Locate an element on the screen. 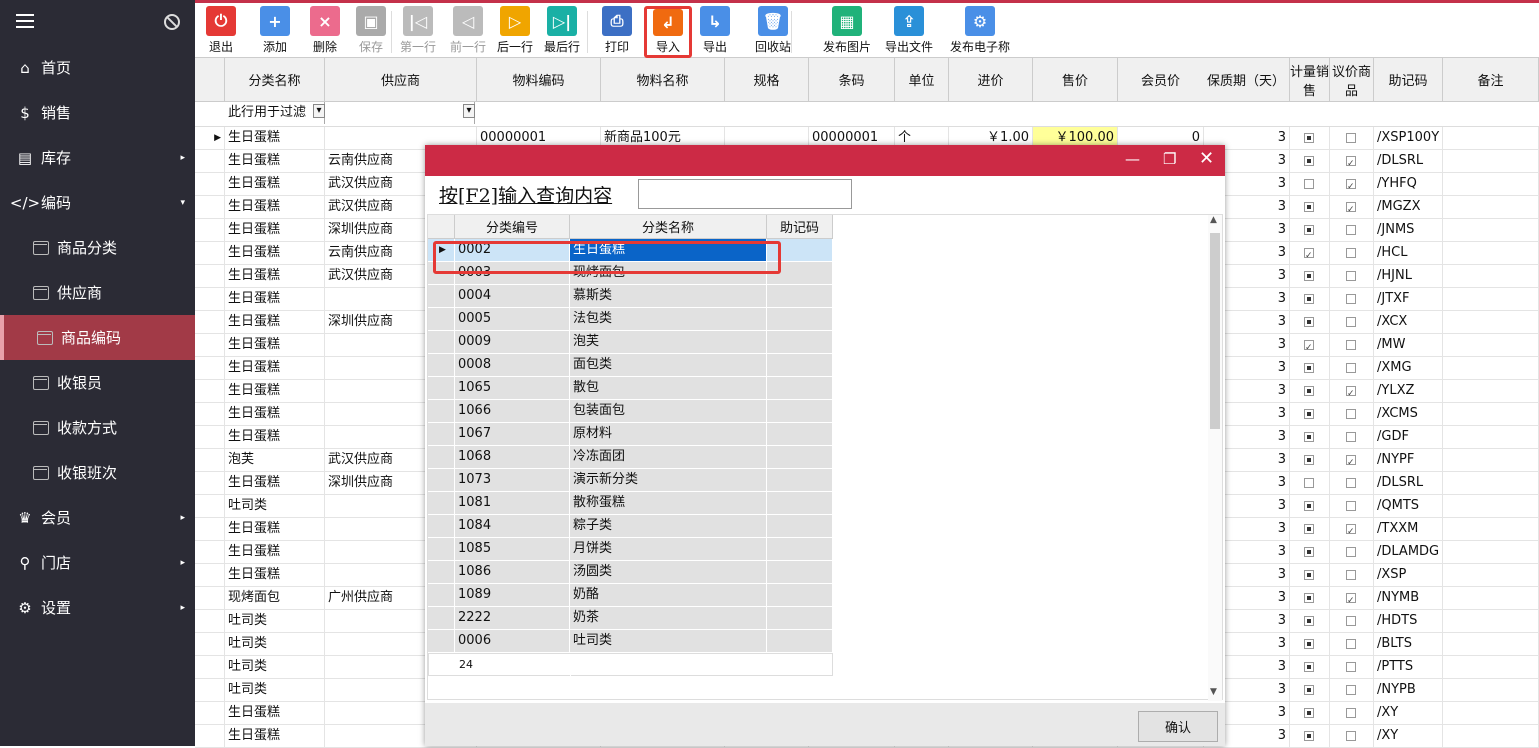  dialog-list-item: 1068 冷冻面团 is located at coordinates (630, 457).